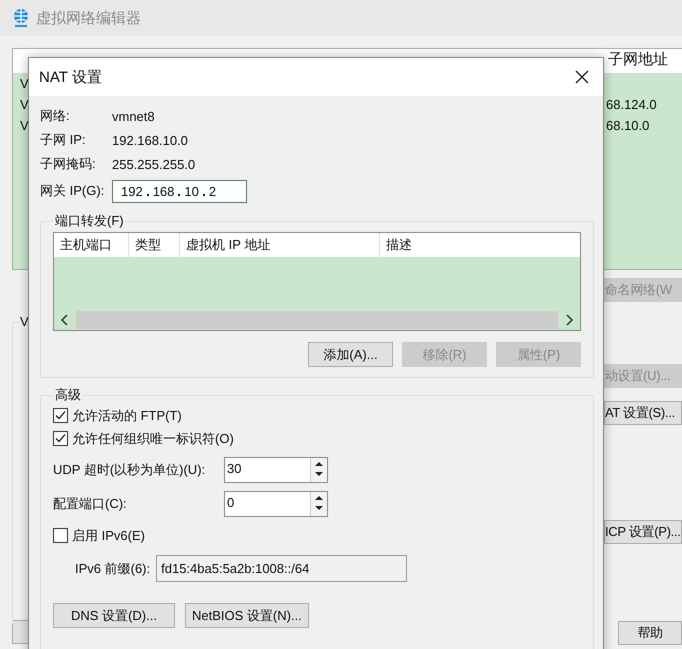 This screenshot has height=649, width=682. What do you see at coordinates (91, 245) in the screenshot?
I see `column-header: 主机端口` at bounding box center [91, 245].